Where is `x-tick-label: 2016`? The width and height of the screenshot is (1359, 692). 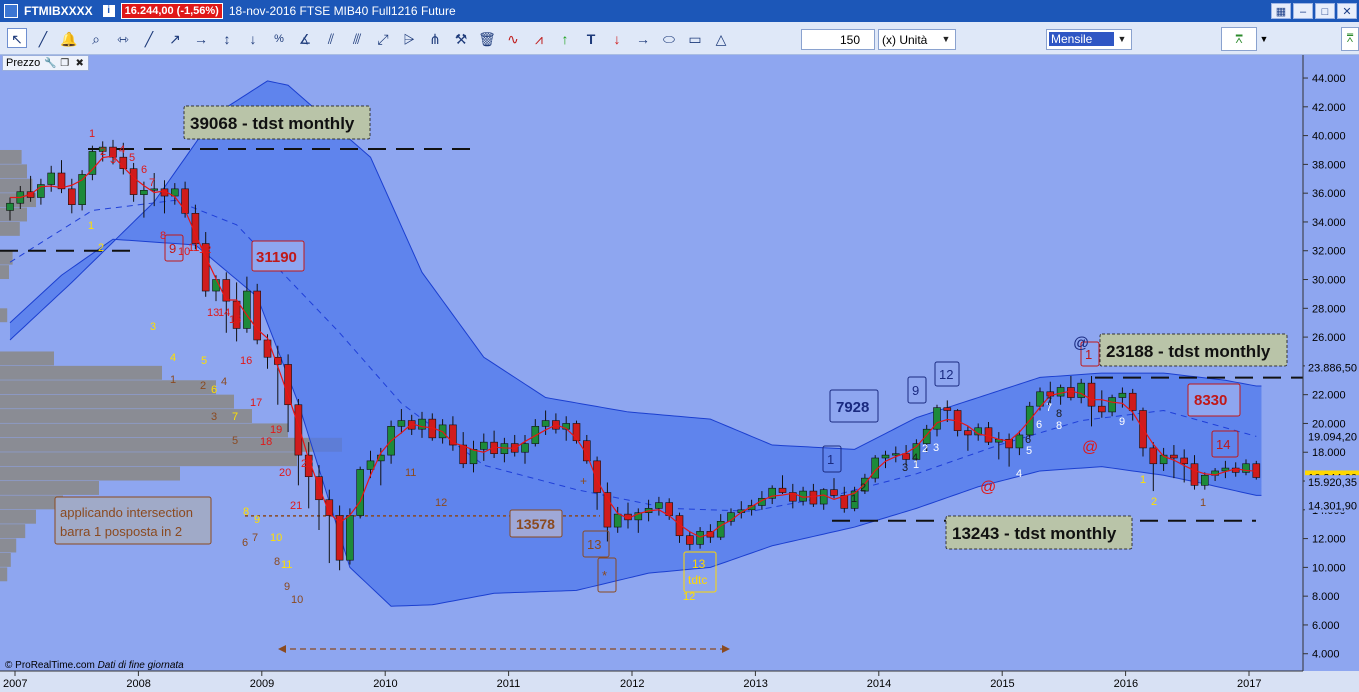 x-tick-label: 2016 is located at coordinates (1126, 684).